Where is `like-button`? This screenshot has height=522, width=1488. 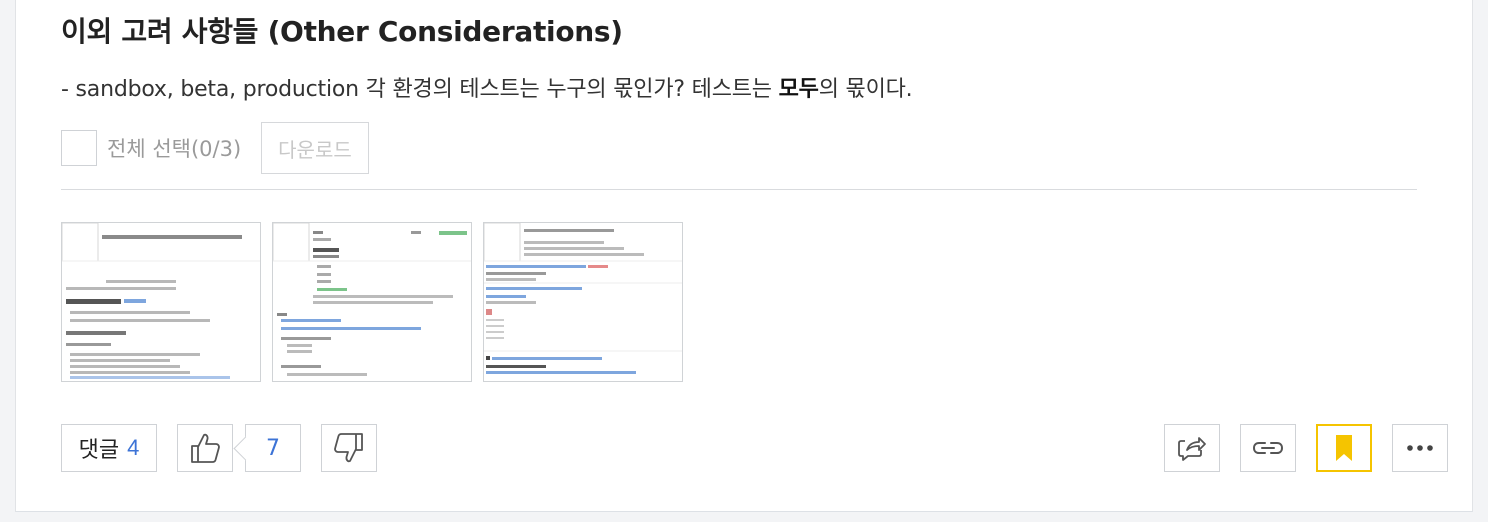
like-button is located at coordinates (205, 448).